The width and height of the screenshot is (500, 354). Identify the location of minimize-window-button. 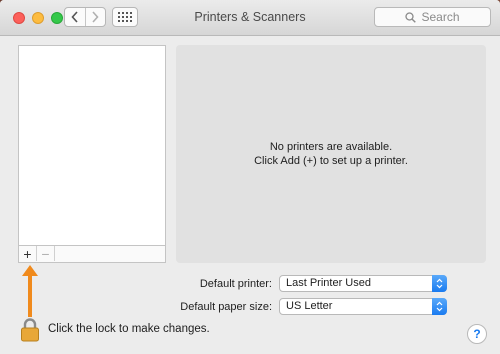
(38, 18).